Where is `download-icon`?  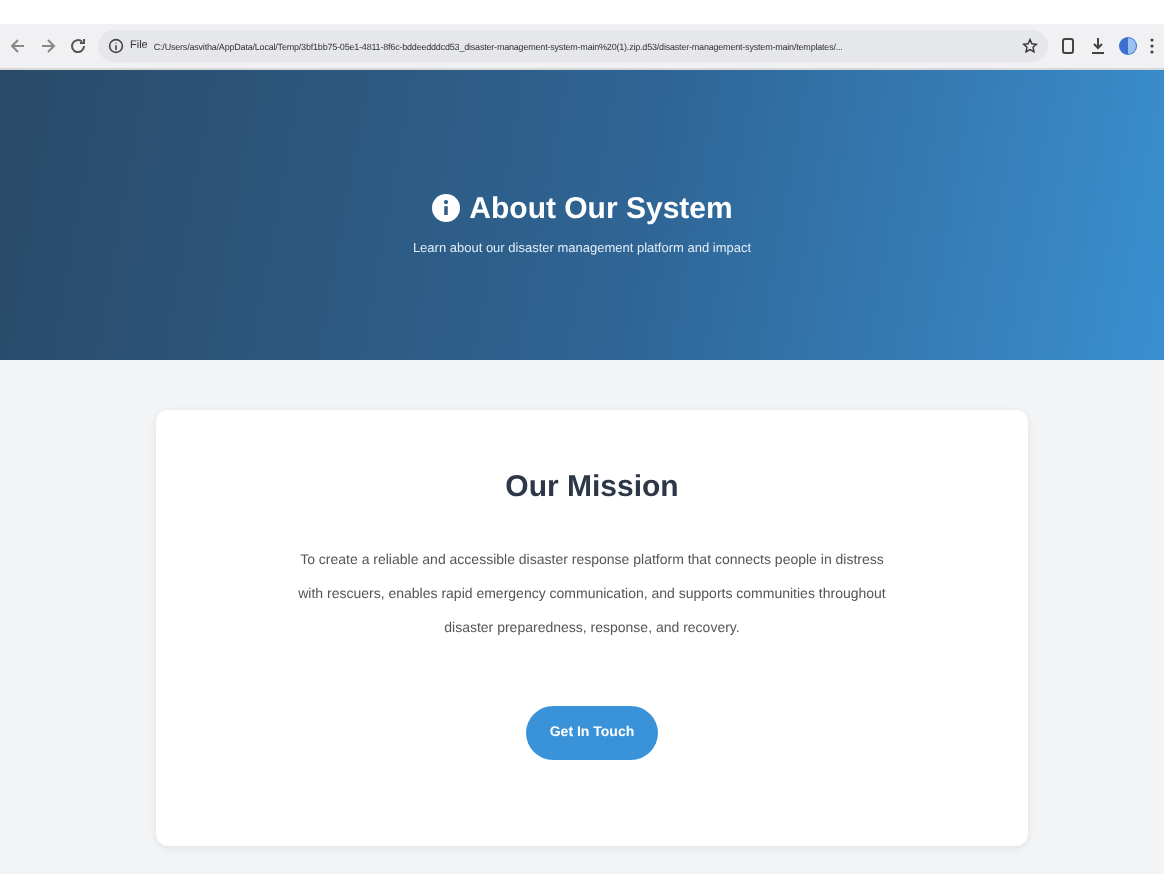 download-icon is located at coordinates (1098, 46).